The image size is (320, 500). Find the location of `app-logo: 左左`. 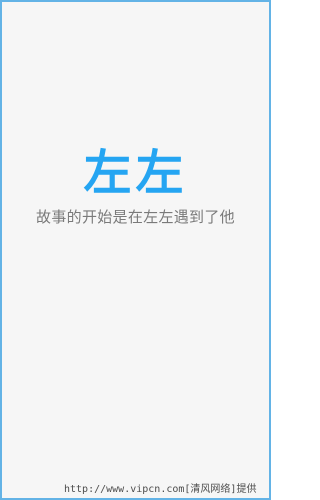

app-logo: 左左 is located at coordinates (135, 173).